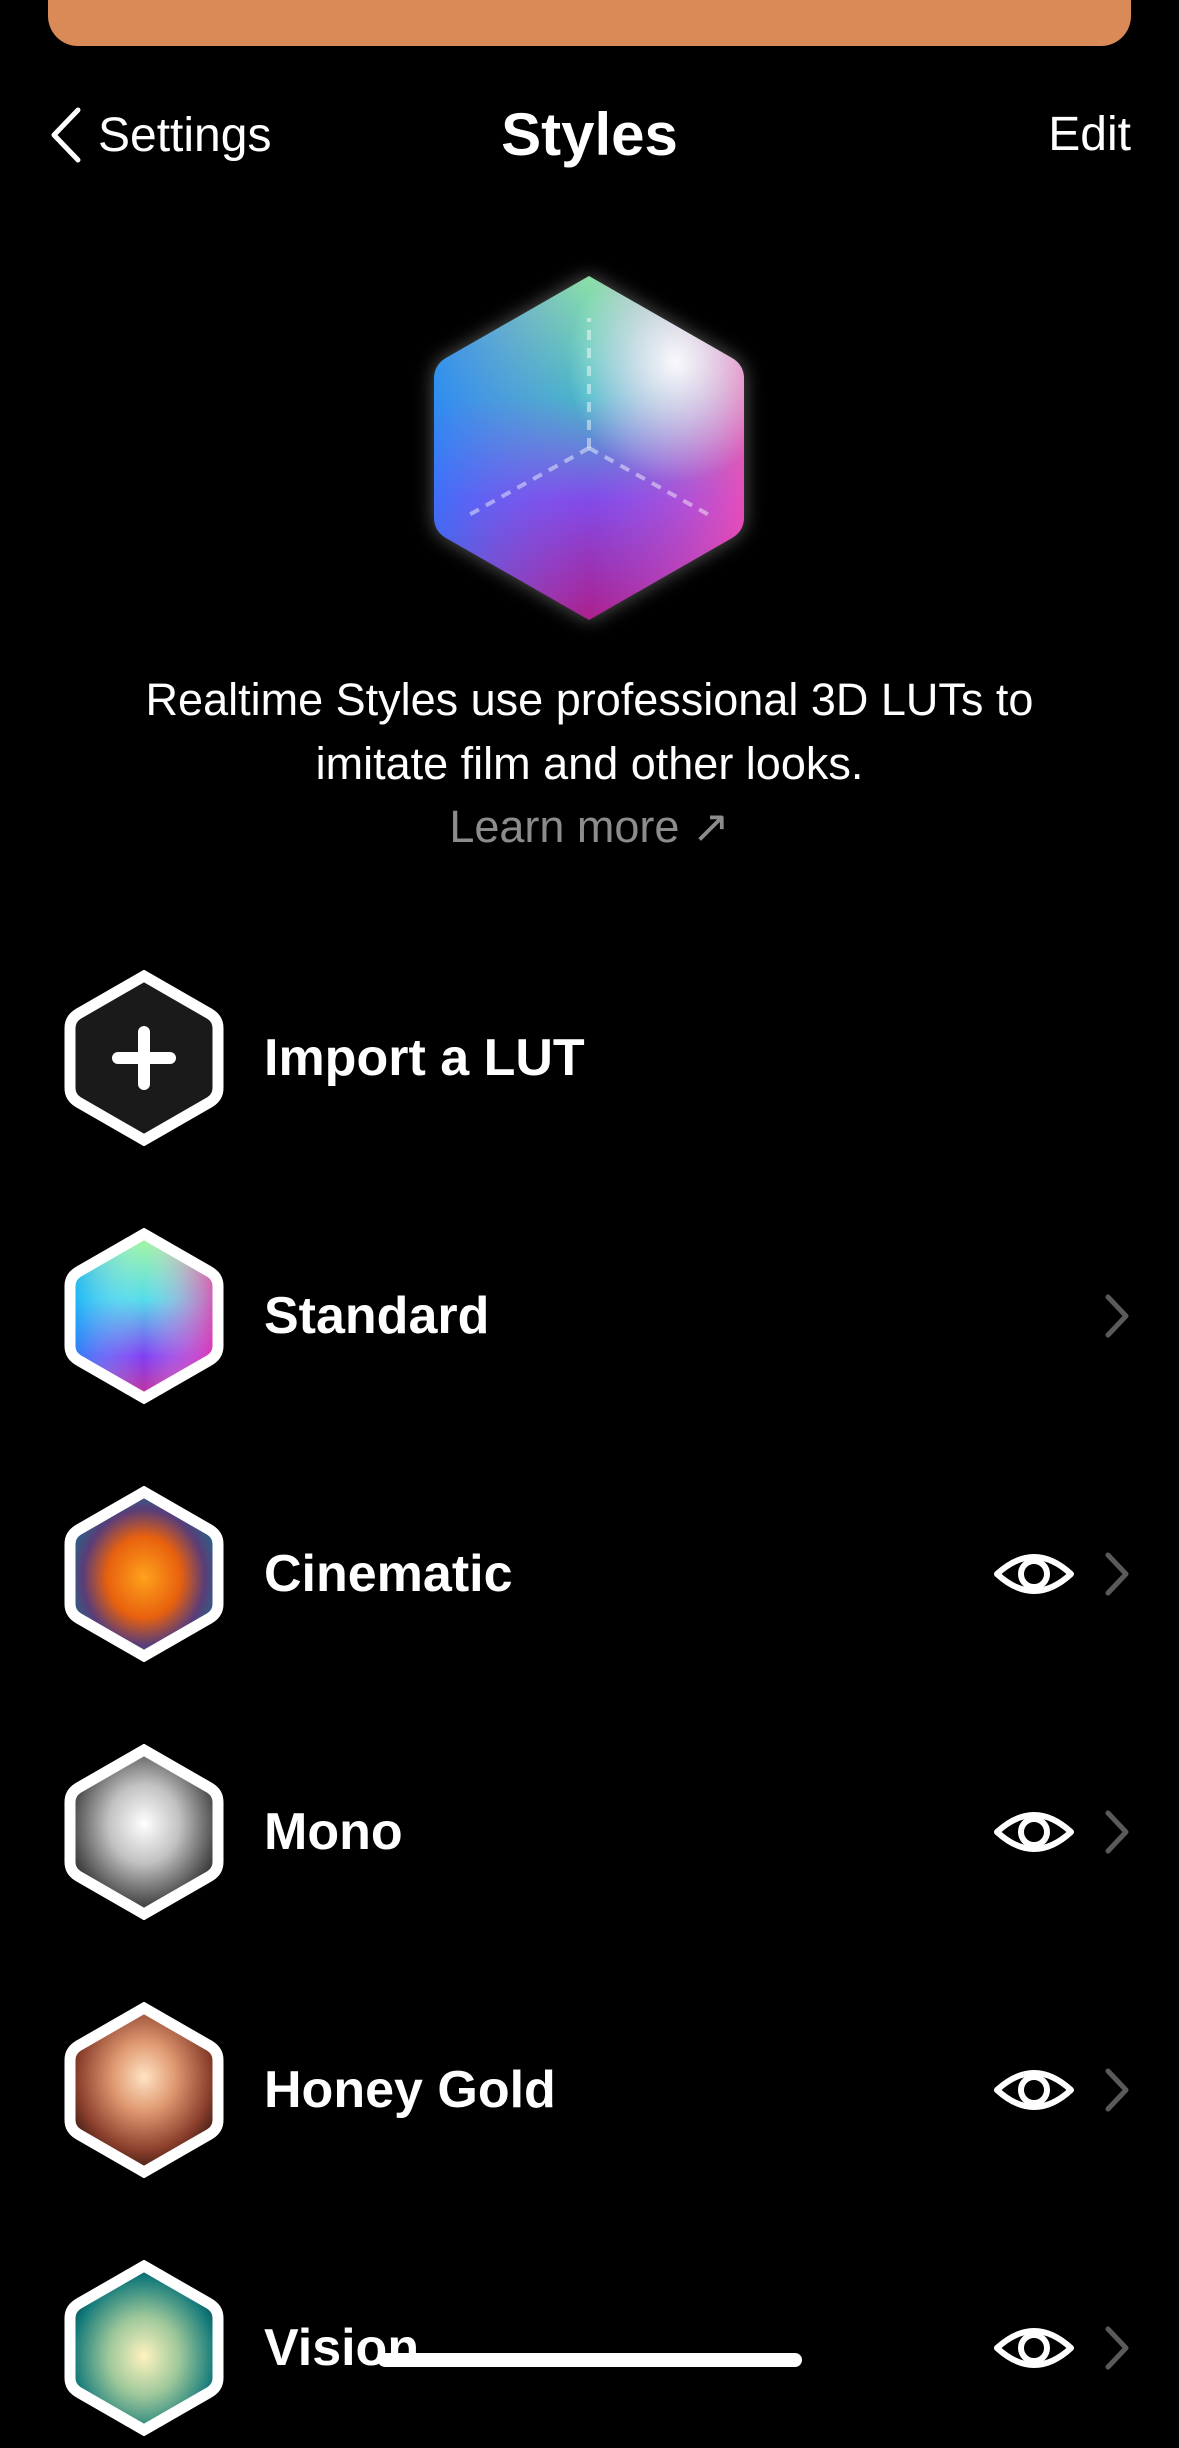 This screenshot has width=1179, height=2448. What do you see at coordinates (66, 135) in the screenshot?
I see `chevron-left-icon` at bounding box center [66, 135].